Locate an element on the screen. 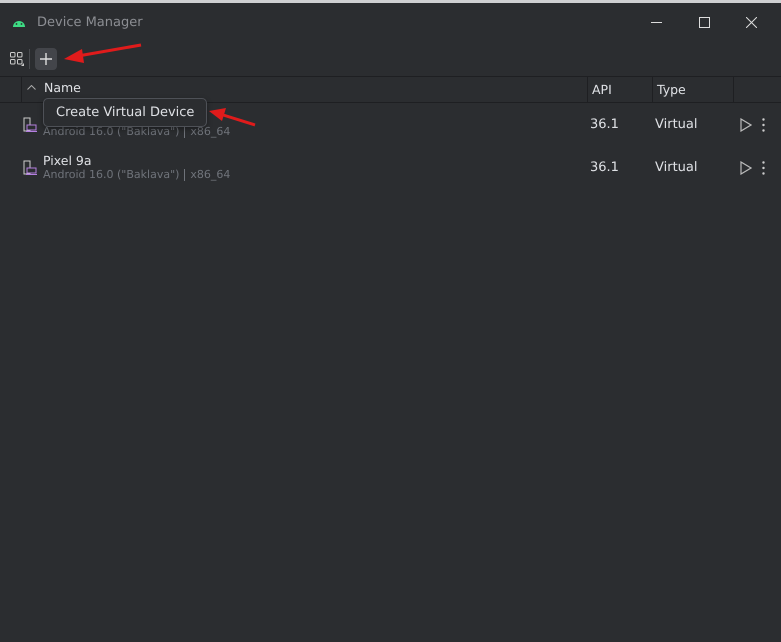 Image resolution: width=781 pixels, height=642 pixels. add-button is located at coordinates (46, 59).